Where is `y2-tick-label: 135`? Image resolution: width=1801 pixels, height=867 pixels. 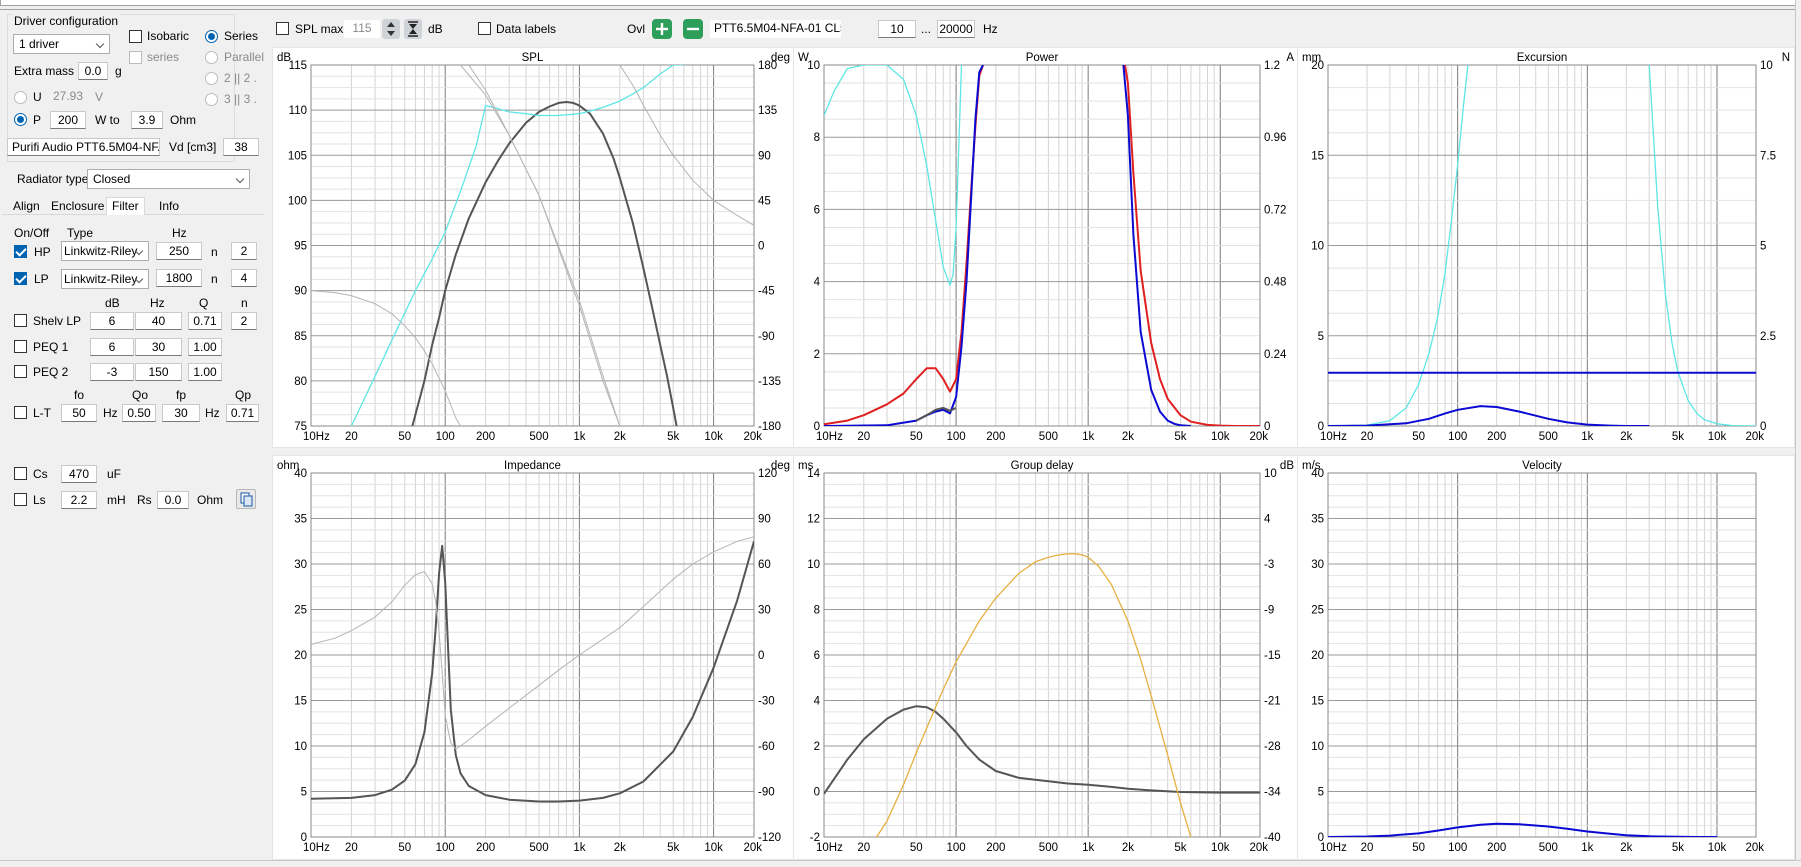
y2-tick-label: 135 is located at coordinates (767, 111).